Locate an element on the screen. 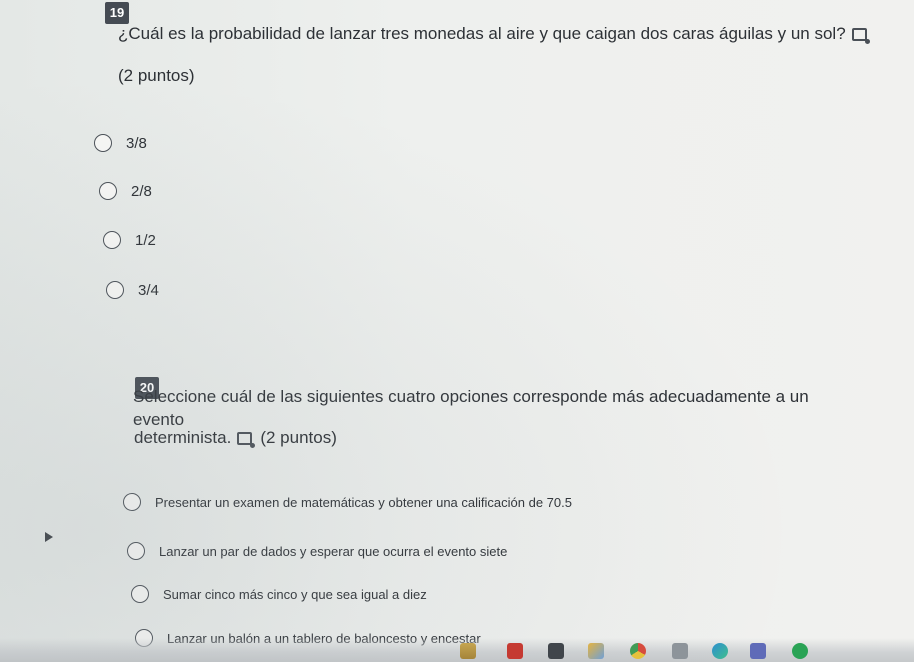 The height and width of the screenshot is (662, 914). option-19-d: 3/4 is located at coordinates (132, 290).